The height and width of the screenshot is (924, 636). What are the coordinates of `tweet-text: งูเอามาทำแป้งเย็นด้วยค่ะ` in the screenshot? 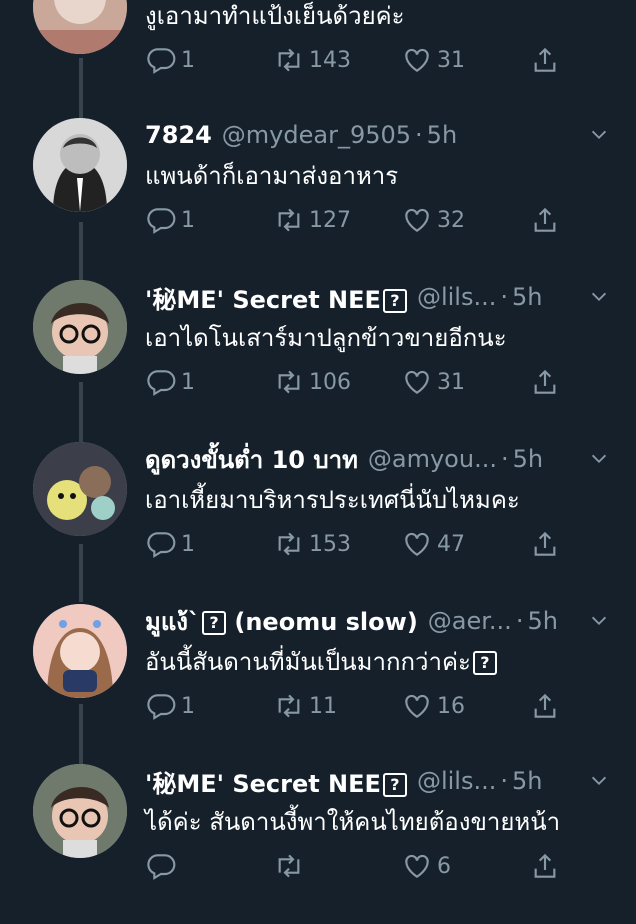 It's located at (275, 16).